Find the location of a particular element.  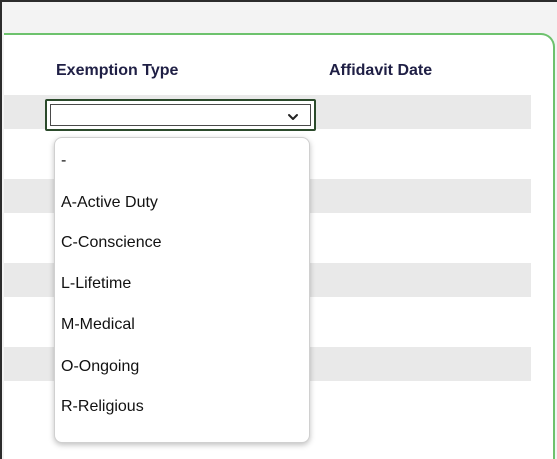

option-lifetime: L-Lifetime is located at coordinates (96, 284).